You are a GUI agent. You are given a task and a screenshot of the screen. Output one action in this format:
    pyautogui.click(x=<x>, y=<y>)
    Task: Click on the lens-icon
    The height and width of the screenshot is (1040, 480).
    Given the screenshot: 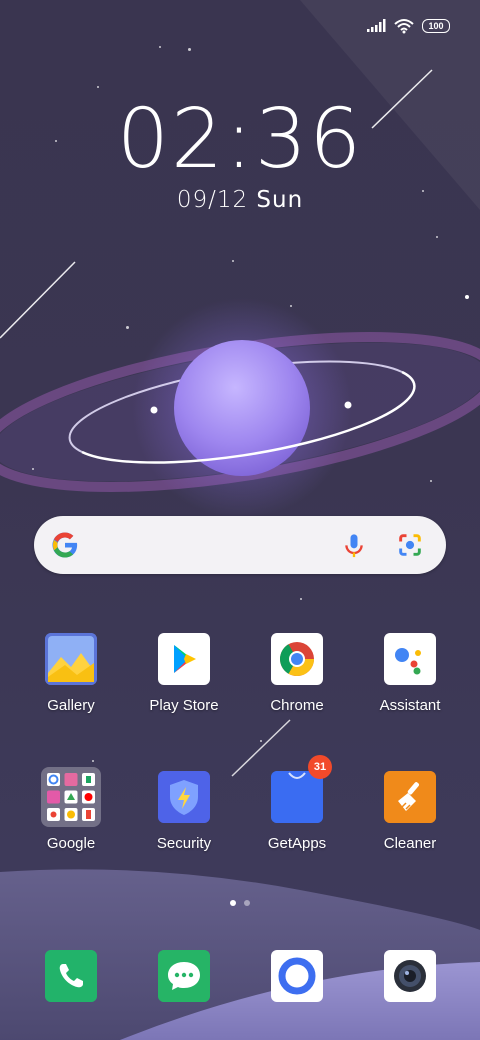 What is the action you would take?
    pyautogui.click(x=410, y=545)
    